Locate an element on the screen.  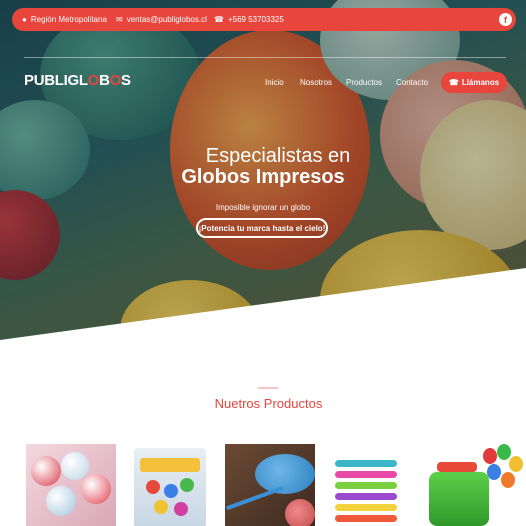
products-title-part1: Nuetros is located at coordinates (237, 403).